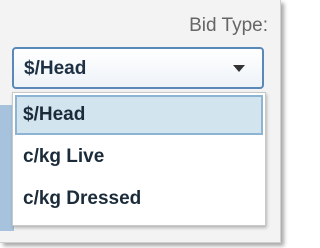 This screenshot has height=248, width=320. Describe the element at coordinates (138, 68) in the screenshot. I see `bid-type-select: $/Head` at that location.